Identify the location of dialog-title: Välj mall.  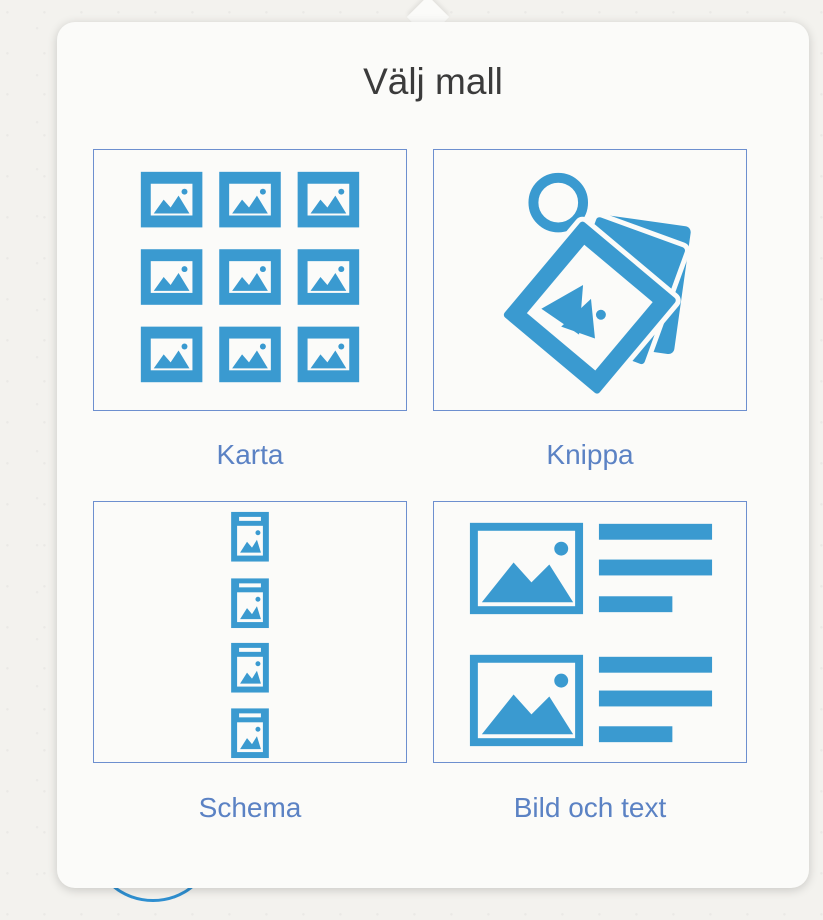
(433, 81).